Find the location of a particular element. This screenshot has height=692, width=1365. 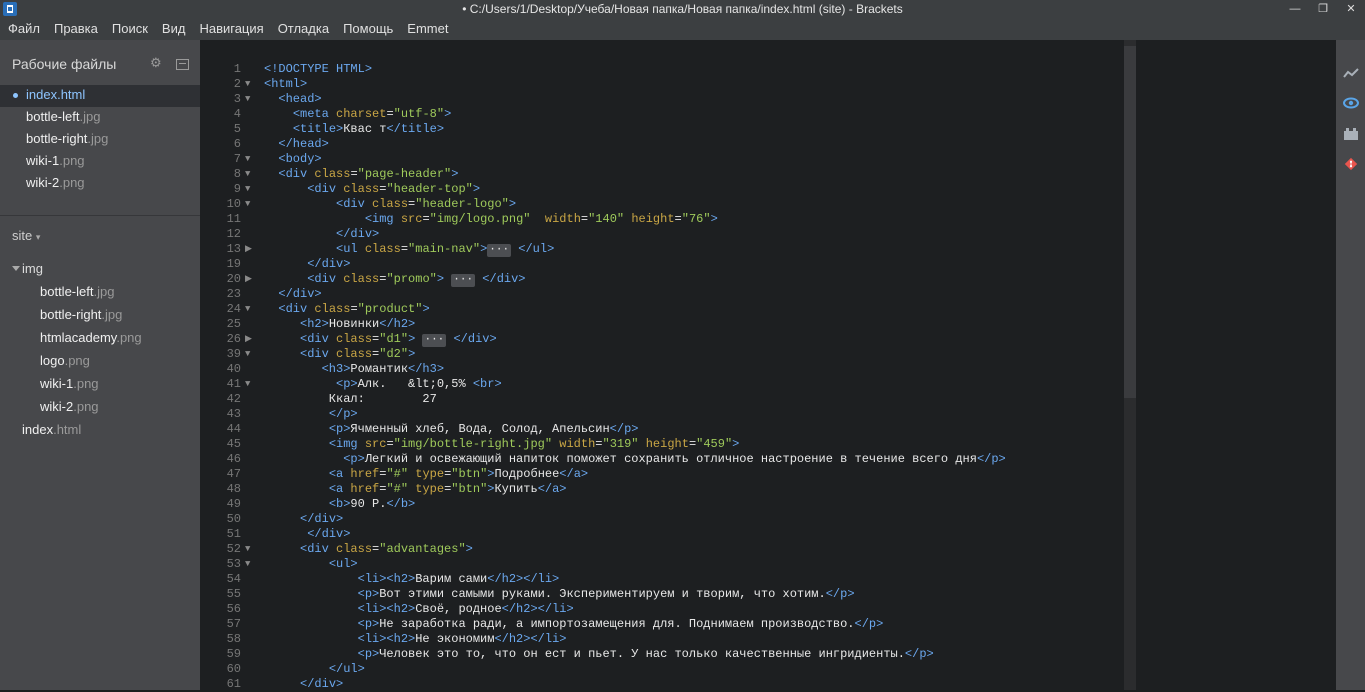

extension-manager-icon is located at coordinates (1351, 134).